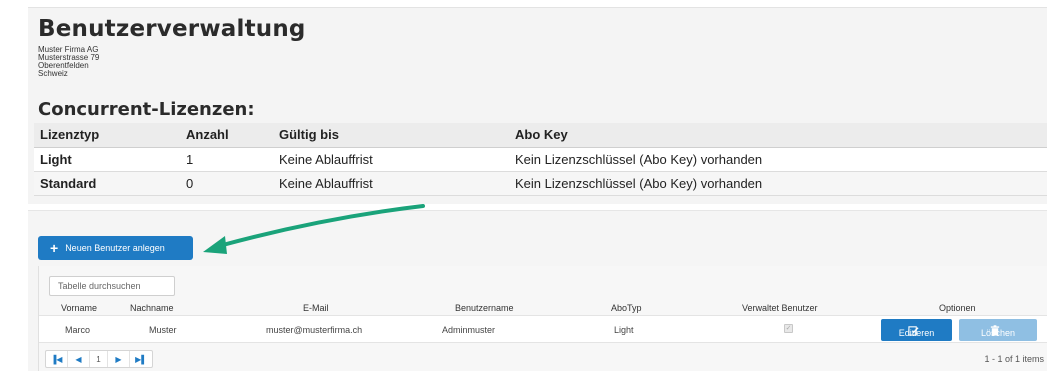 Image resolution: width=1047 pixels, height=371 pixels. What do you see at coordinates (119, 359) in the screenshot?
I see `next-page-button: ▶` at bounding box center [119, 359].